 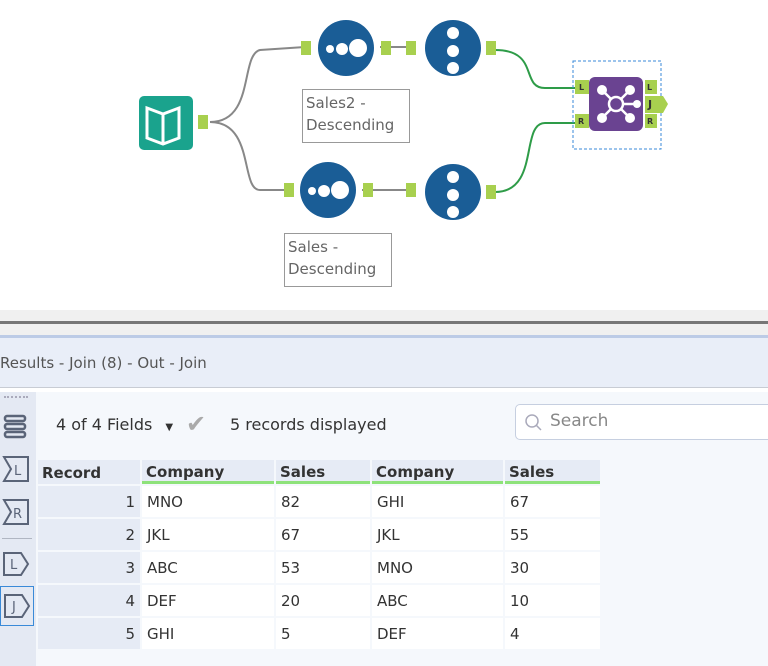 What do you see at coordinates (173, 123) in the screenshot?
I see `input-tool` at bounding box center [173, 123].